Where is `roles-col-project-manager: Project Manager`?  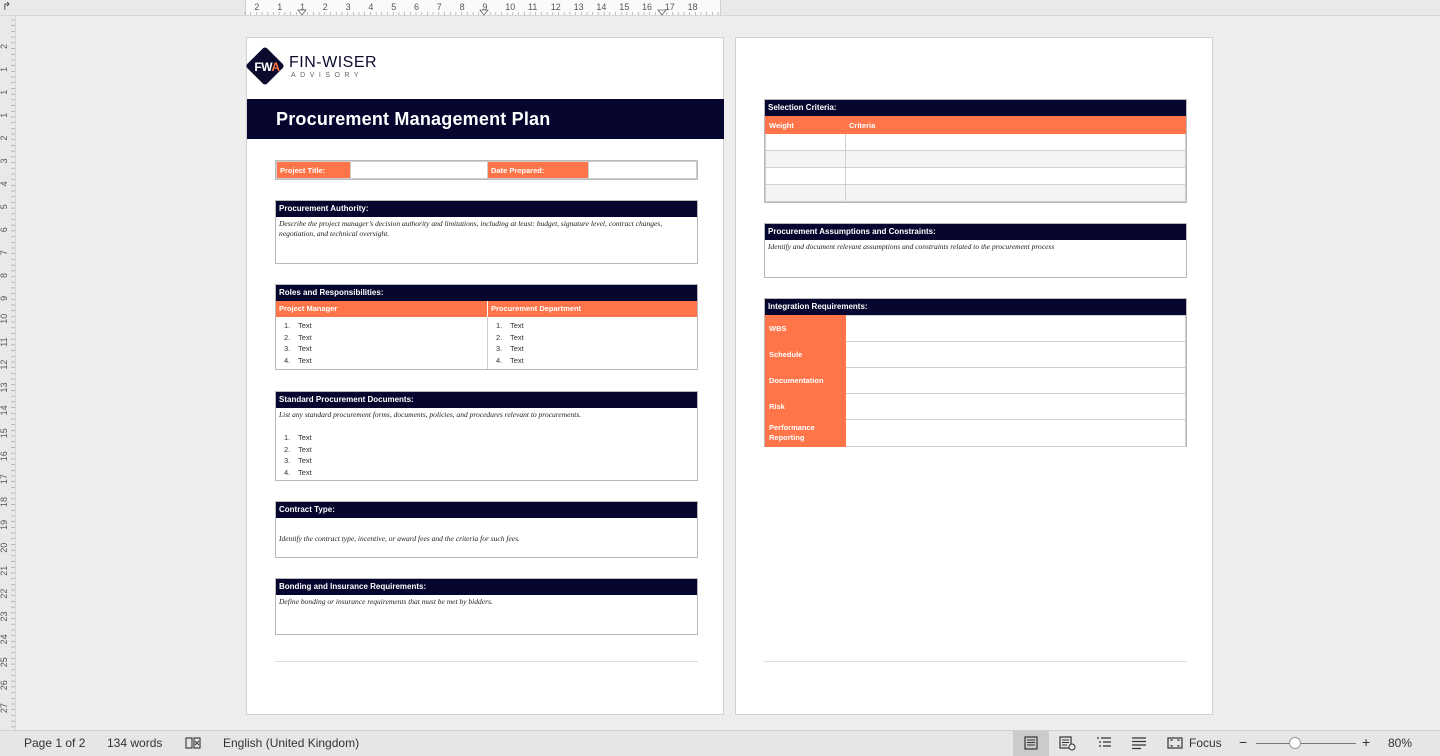
roles-col-project-manager: Project Manager is located at coordinates (382, 309).